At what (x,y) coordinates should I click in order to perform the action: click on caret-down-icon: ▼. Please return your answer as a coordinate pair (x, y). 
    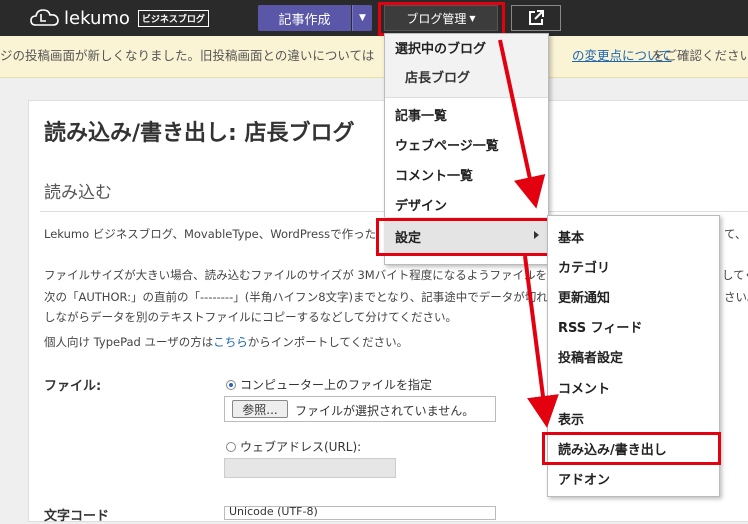
    Looking at the image, I should click on (362, 18).